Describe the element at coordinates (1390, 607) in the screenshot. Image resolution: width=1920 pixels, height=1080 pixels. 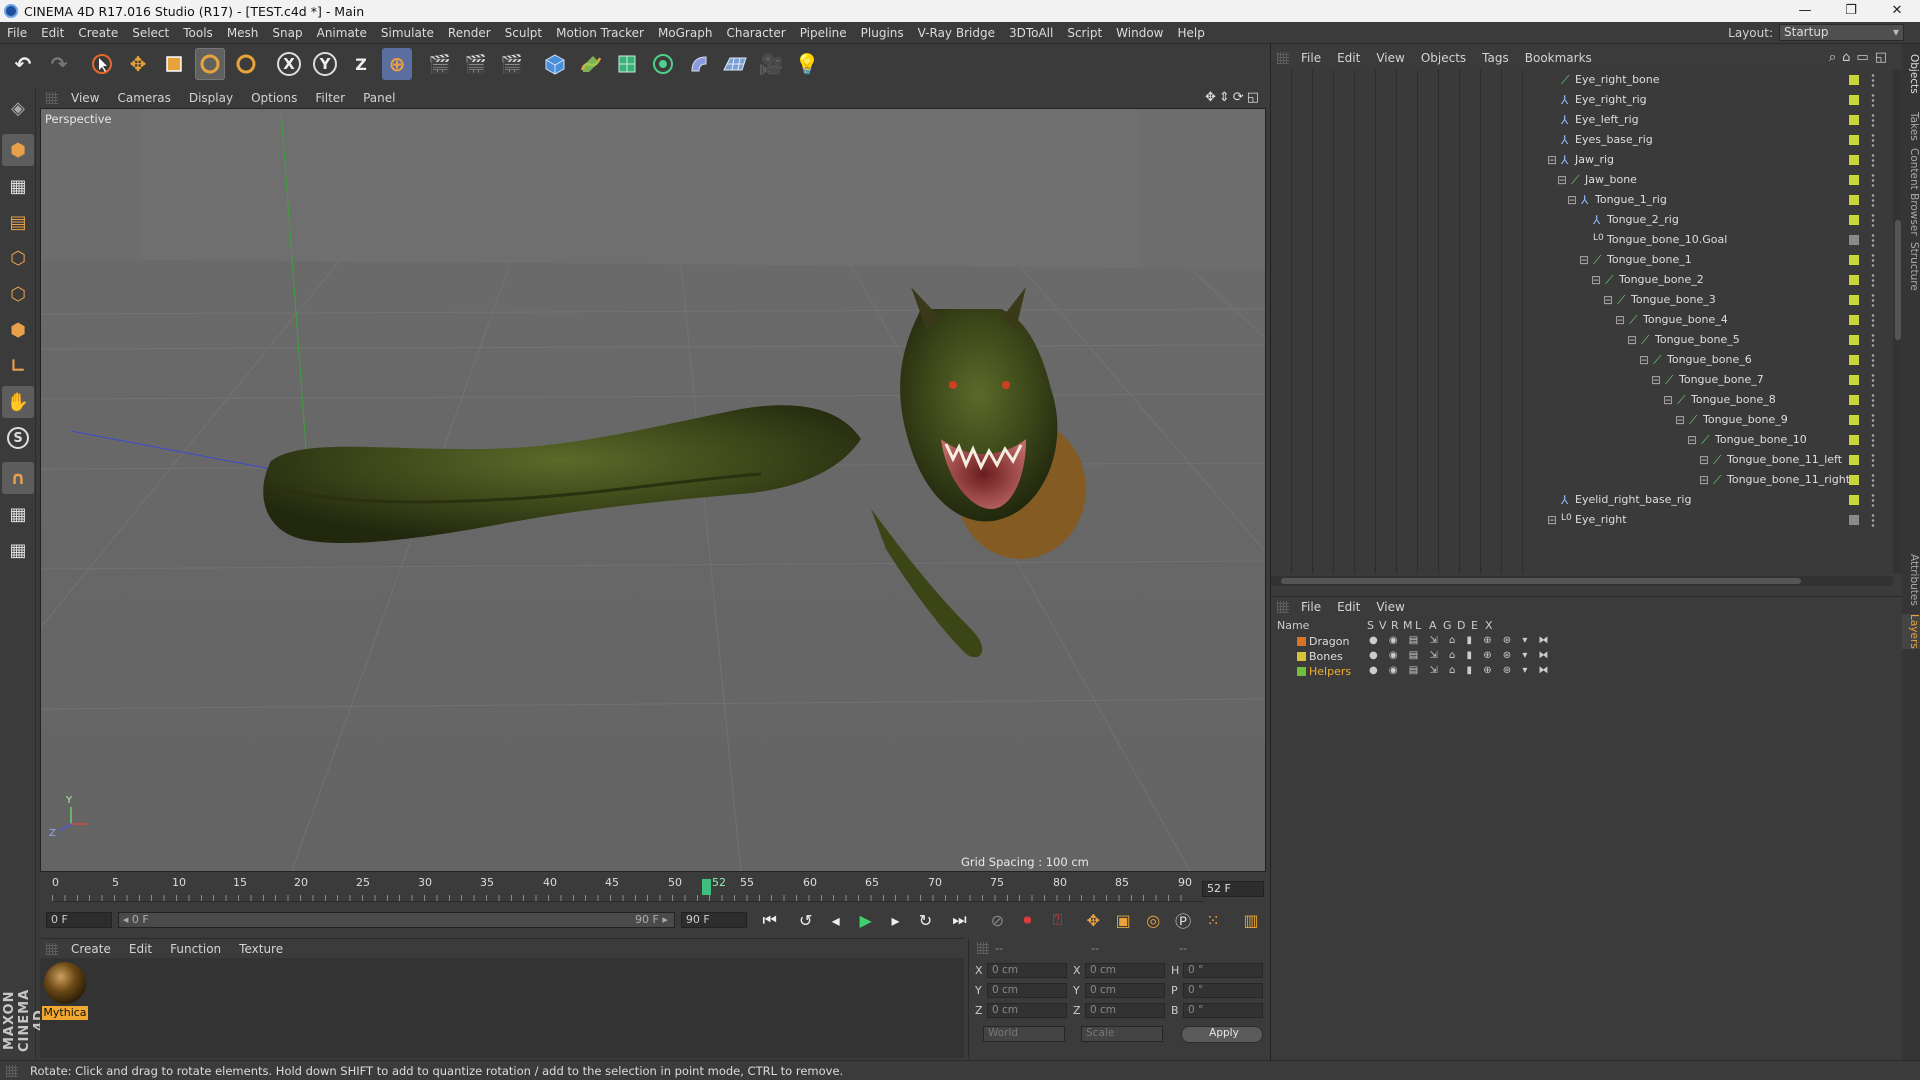
I see `layer-menu-view: View` at that location.